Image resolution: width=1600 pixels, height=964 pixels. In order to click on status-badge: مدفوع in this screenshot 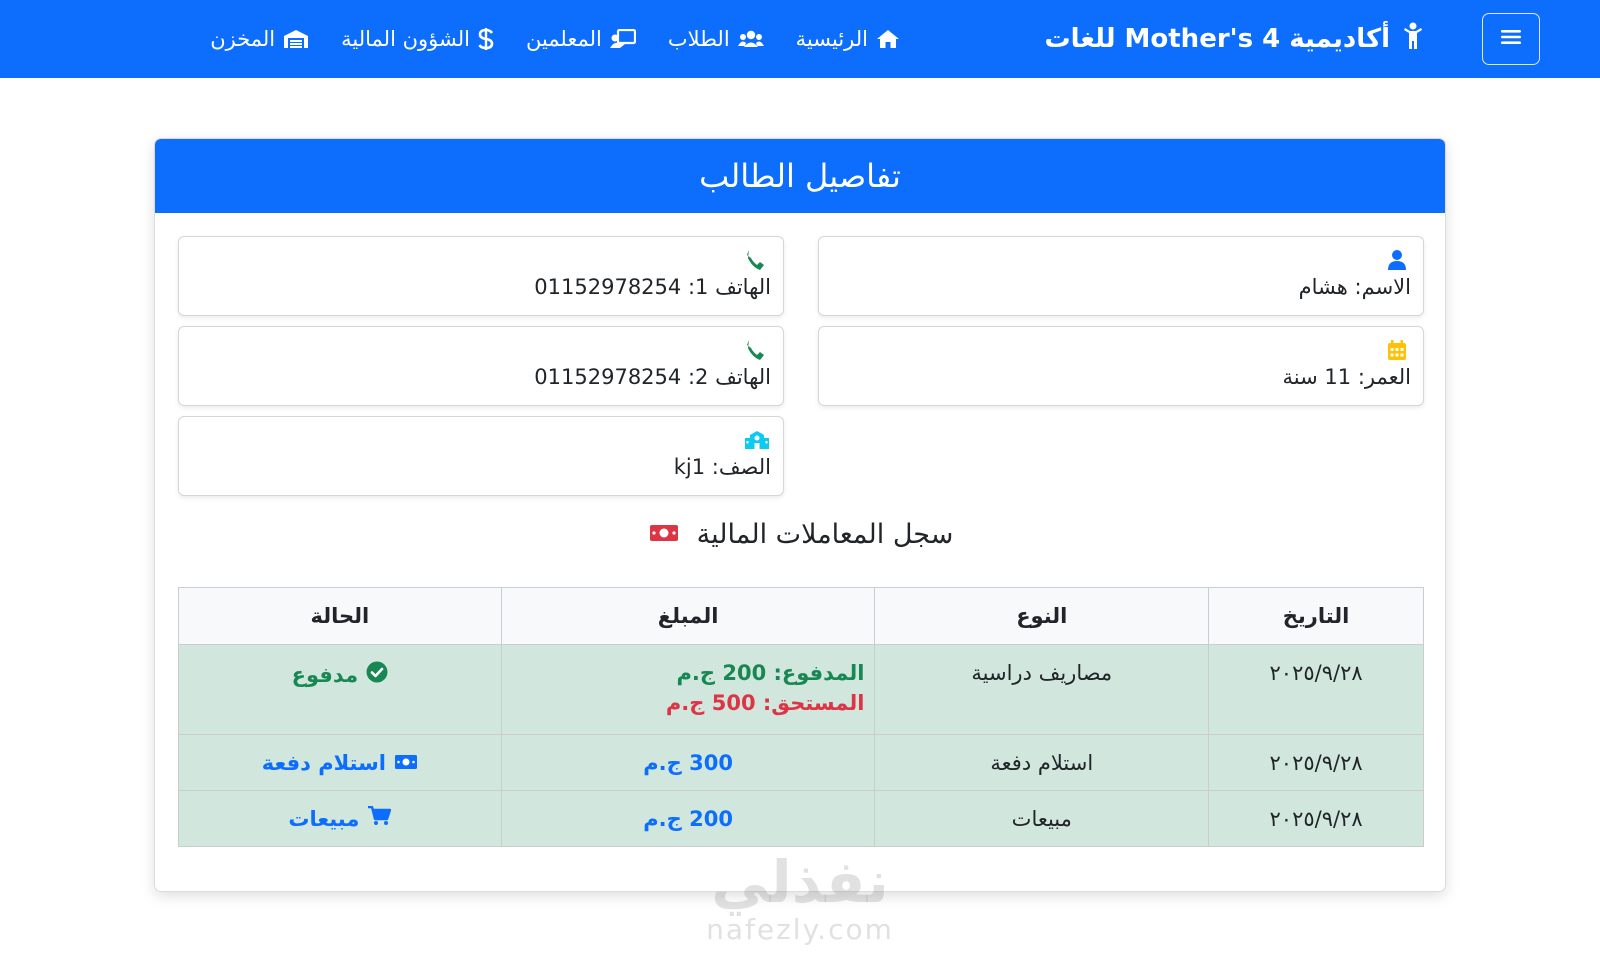, I will do `click(340, 674)`.